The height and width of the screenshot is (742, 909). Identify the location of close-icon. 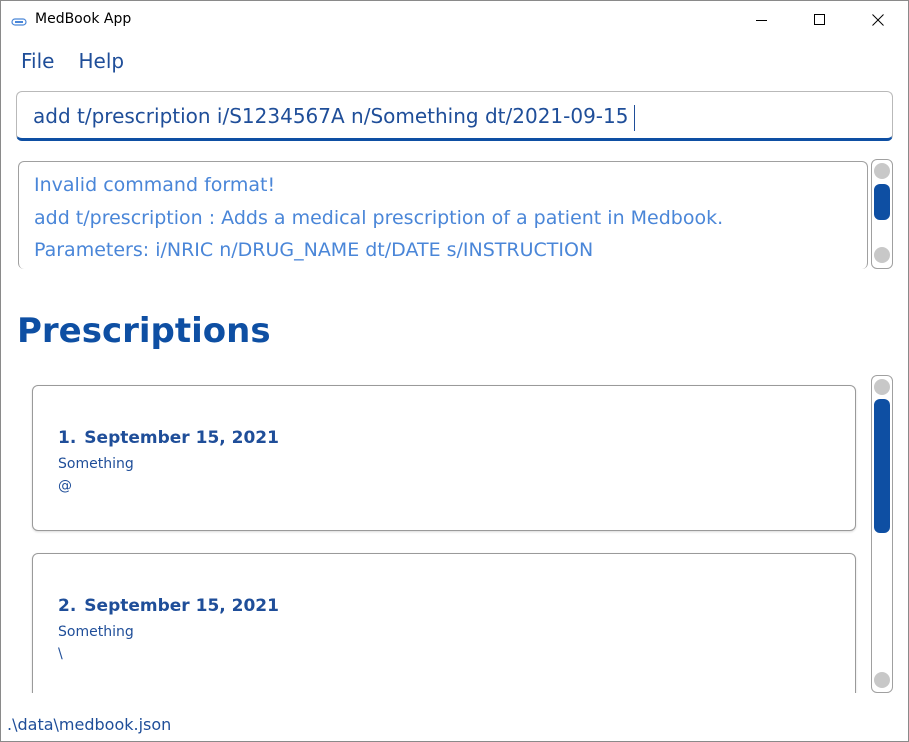
(878, 20).